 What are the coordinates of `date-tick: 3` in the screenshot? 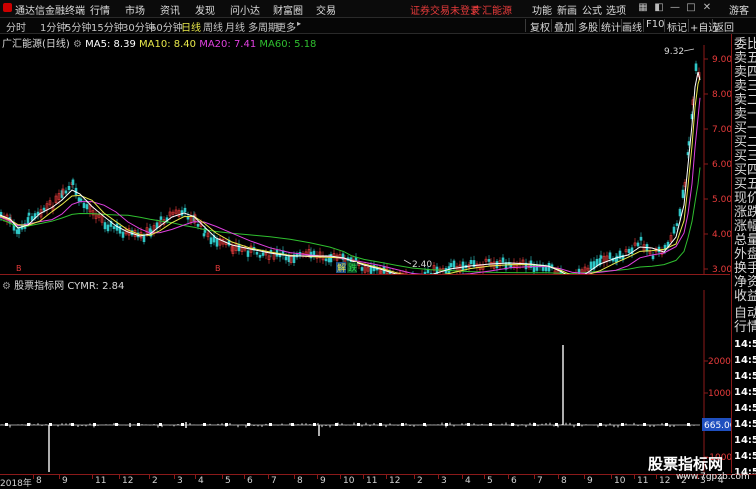 It's located at (444, 481).